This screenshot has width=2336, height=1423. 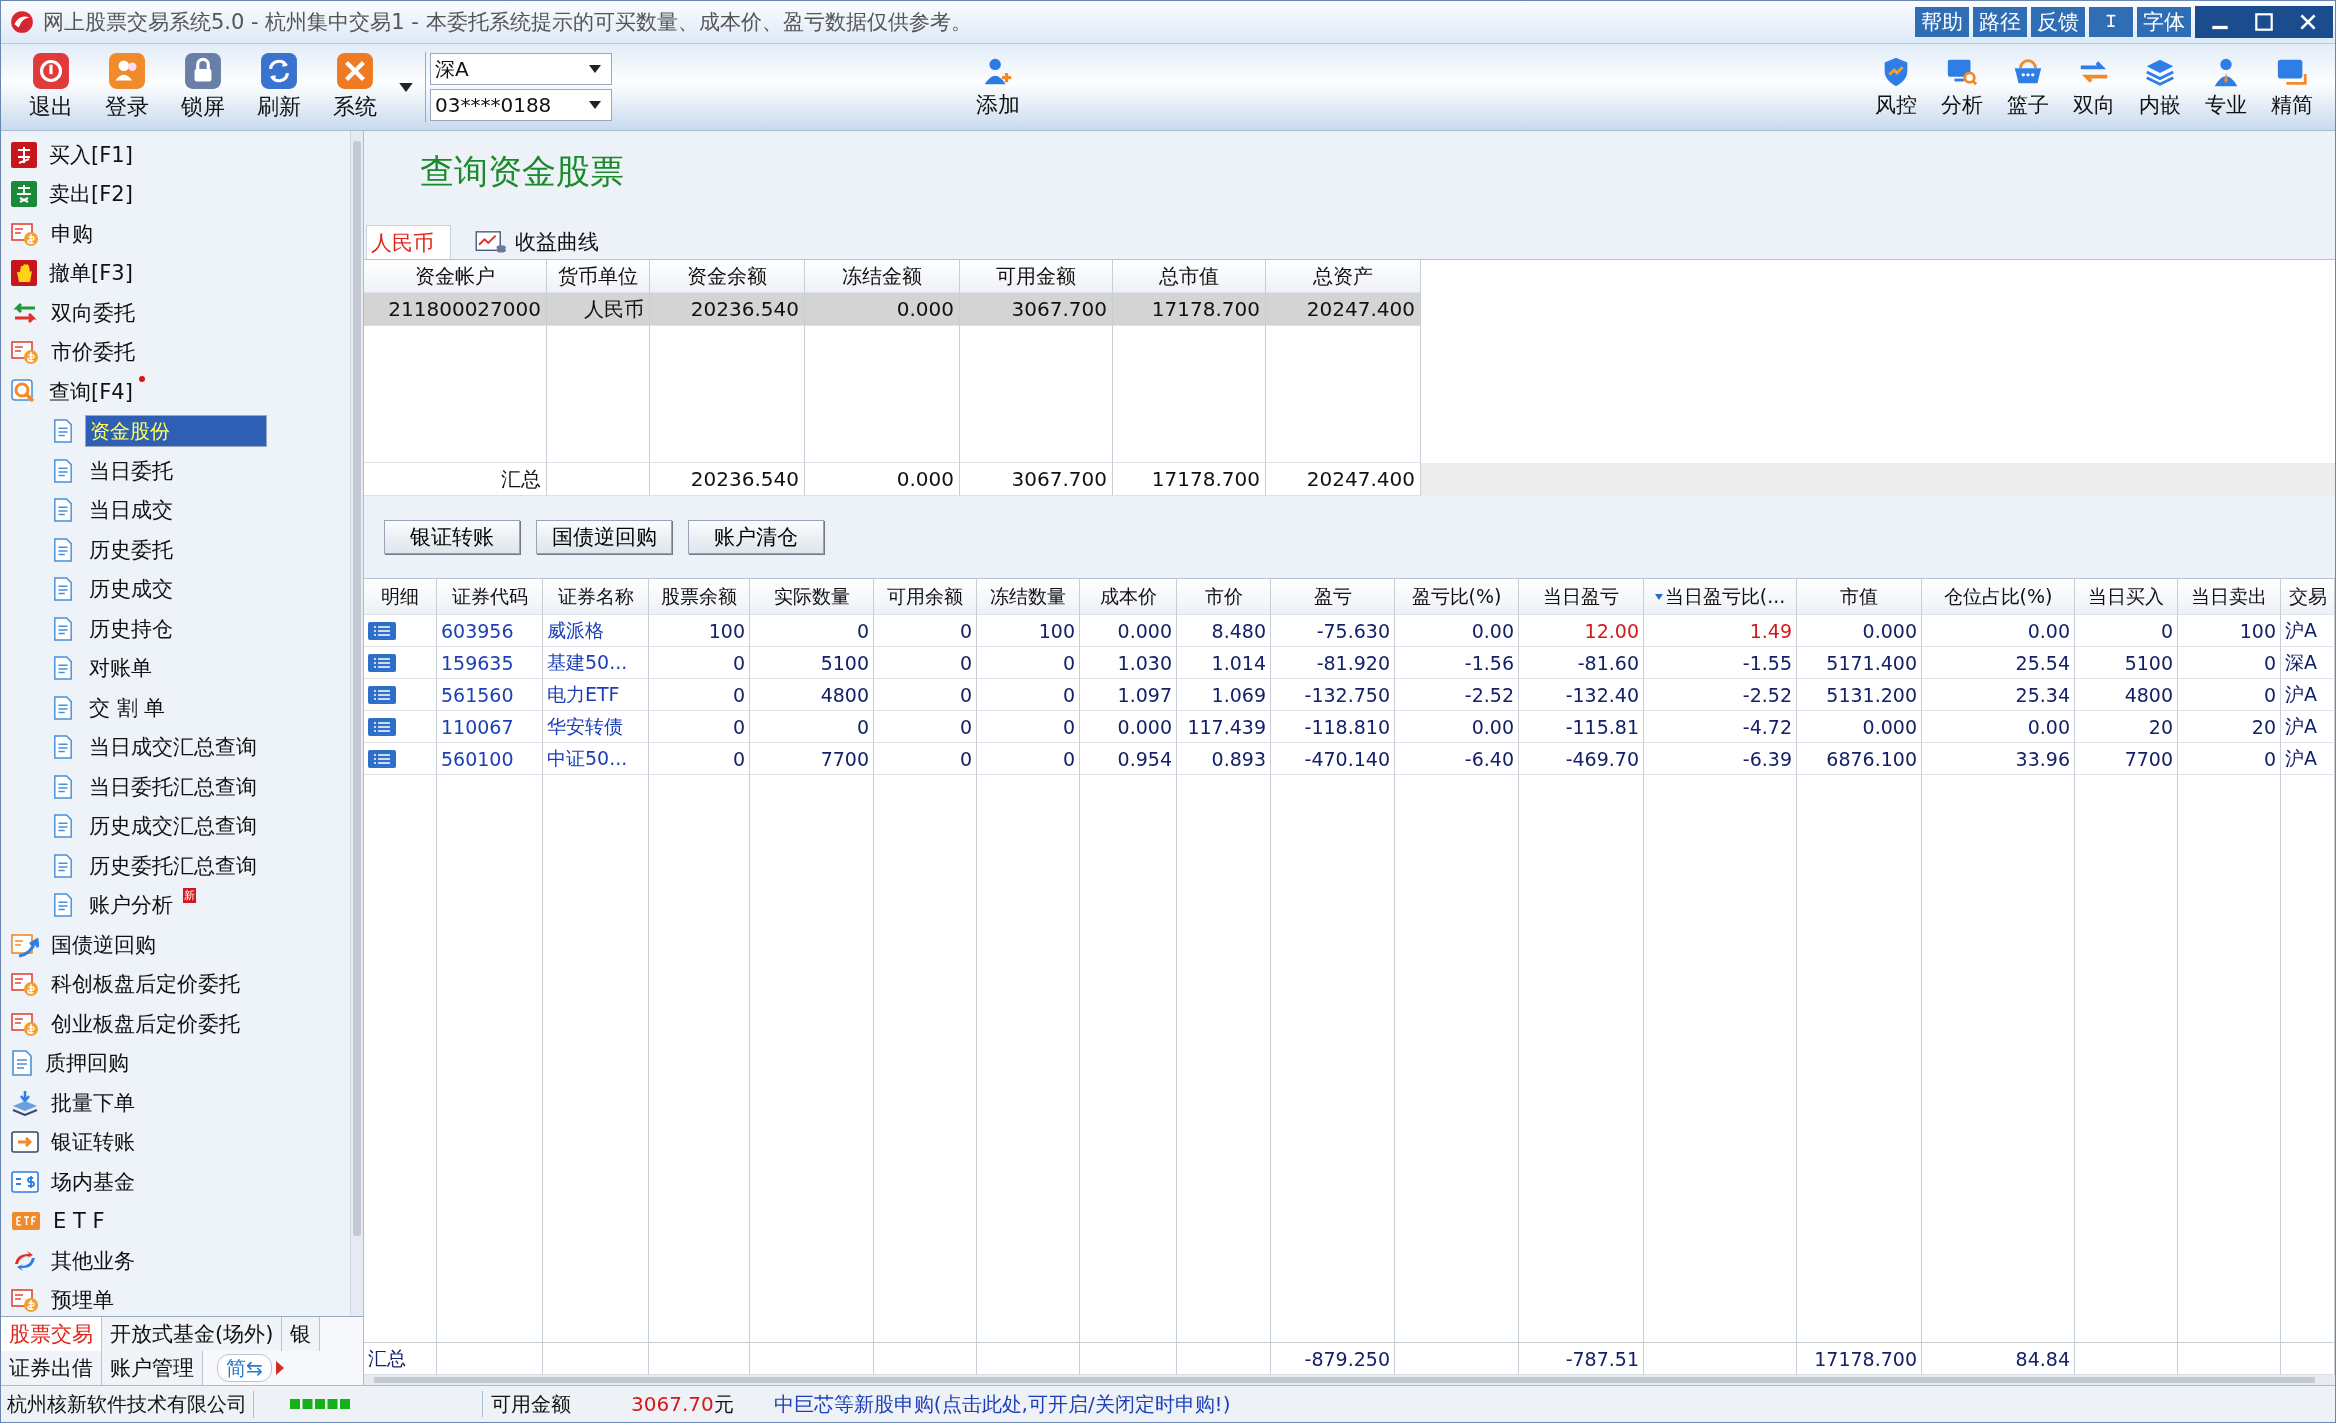 I want to click on account-select: 03****0188, so click(x=521, y=105).